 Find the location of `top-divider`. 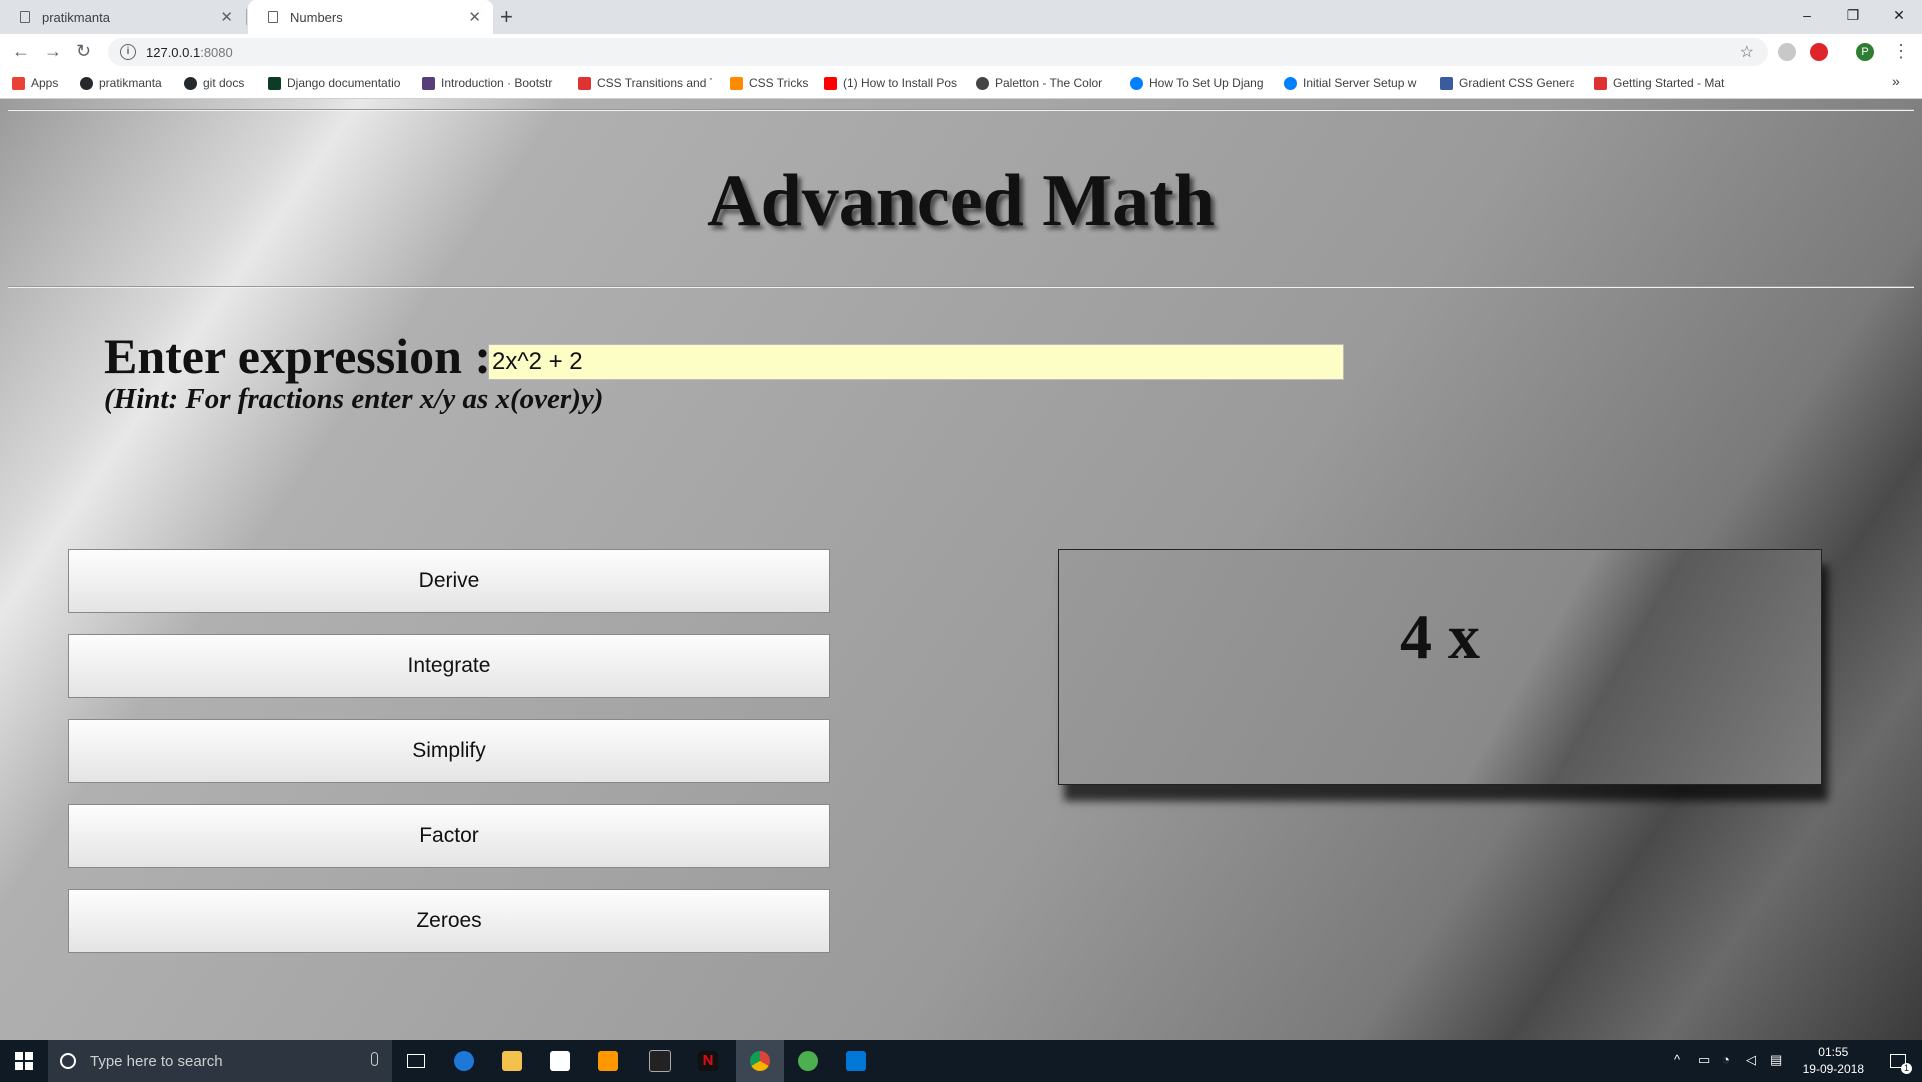

top-divider is located at coordinates (961, 110).